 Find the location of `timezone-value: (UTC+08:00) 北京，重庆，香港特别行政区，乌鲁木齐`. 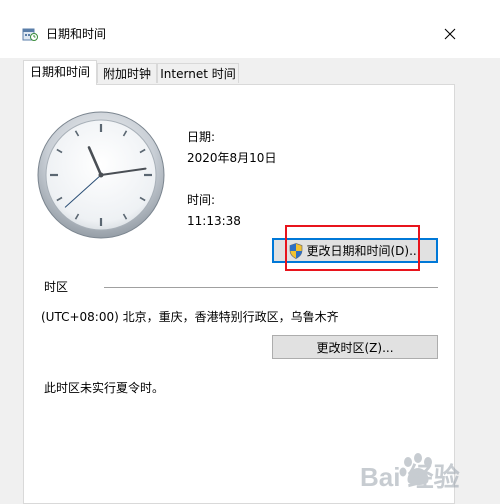

timezone-value: (UTC+08:00) 北京，重庆，香港特别行政区，乌鲁木齐 is located at coordinates (190, 317).